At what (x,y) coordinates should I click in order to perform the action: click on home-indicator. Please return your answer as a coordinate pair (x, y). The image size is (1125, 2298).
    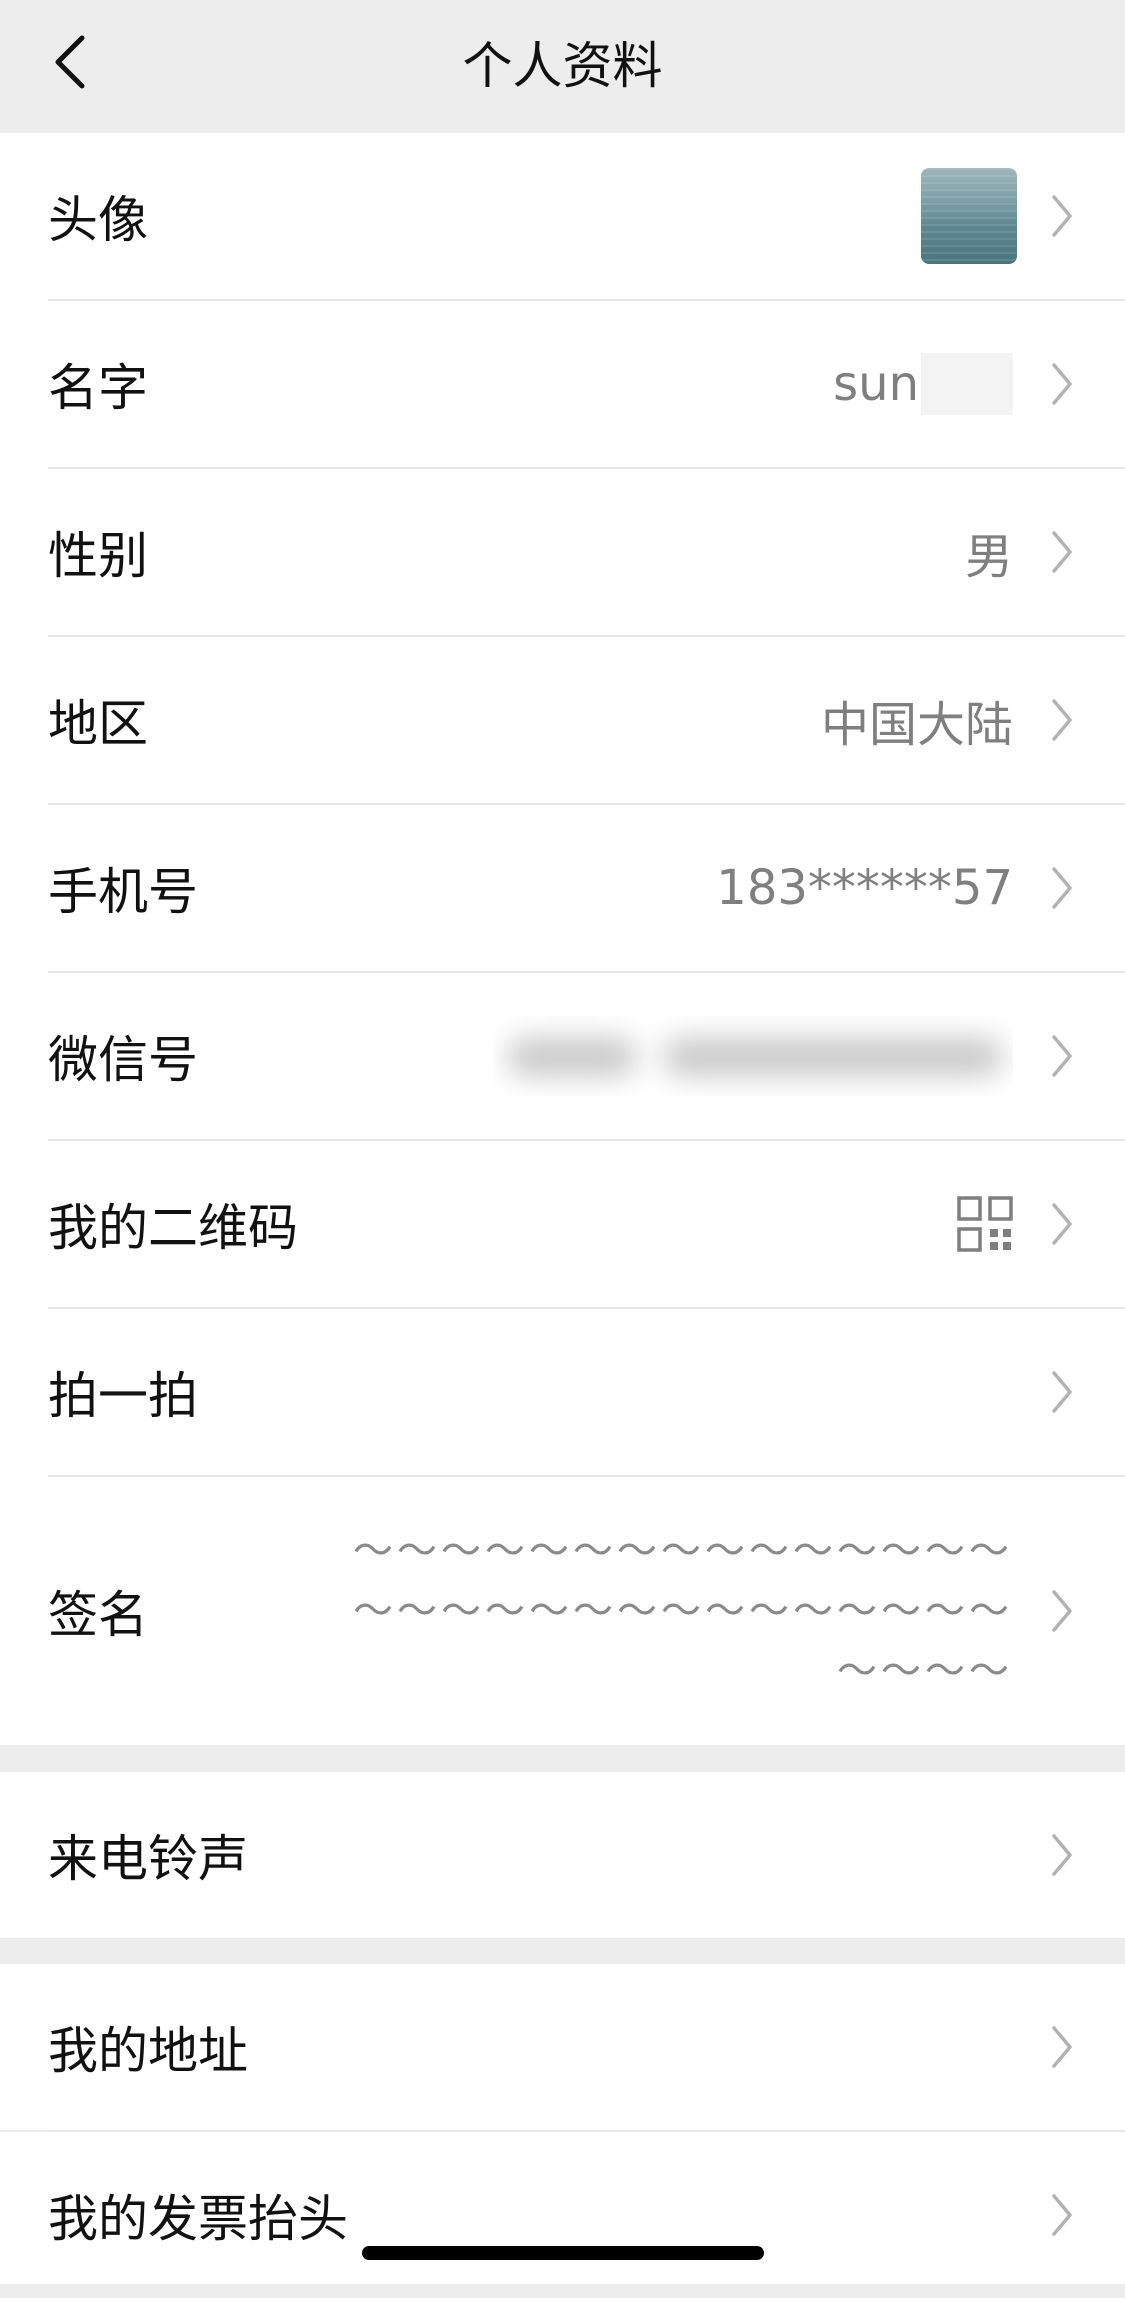
    Looking at the image, I should click on (563, 2253).